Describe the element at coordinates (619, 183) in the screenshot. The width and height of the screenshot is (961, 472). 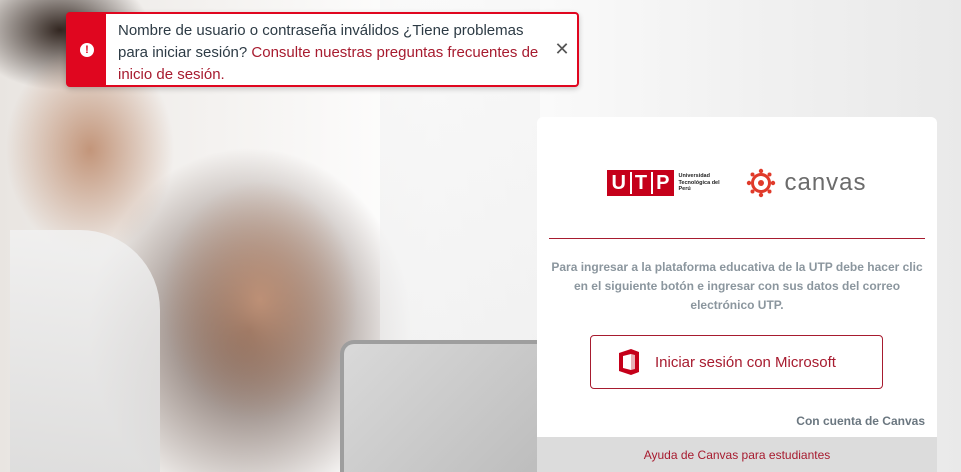
I see `utp-letter-u: U` at that location.